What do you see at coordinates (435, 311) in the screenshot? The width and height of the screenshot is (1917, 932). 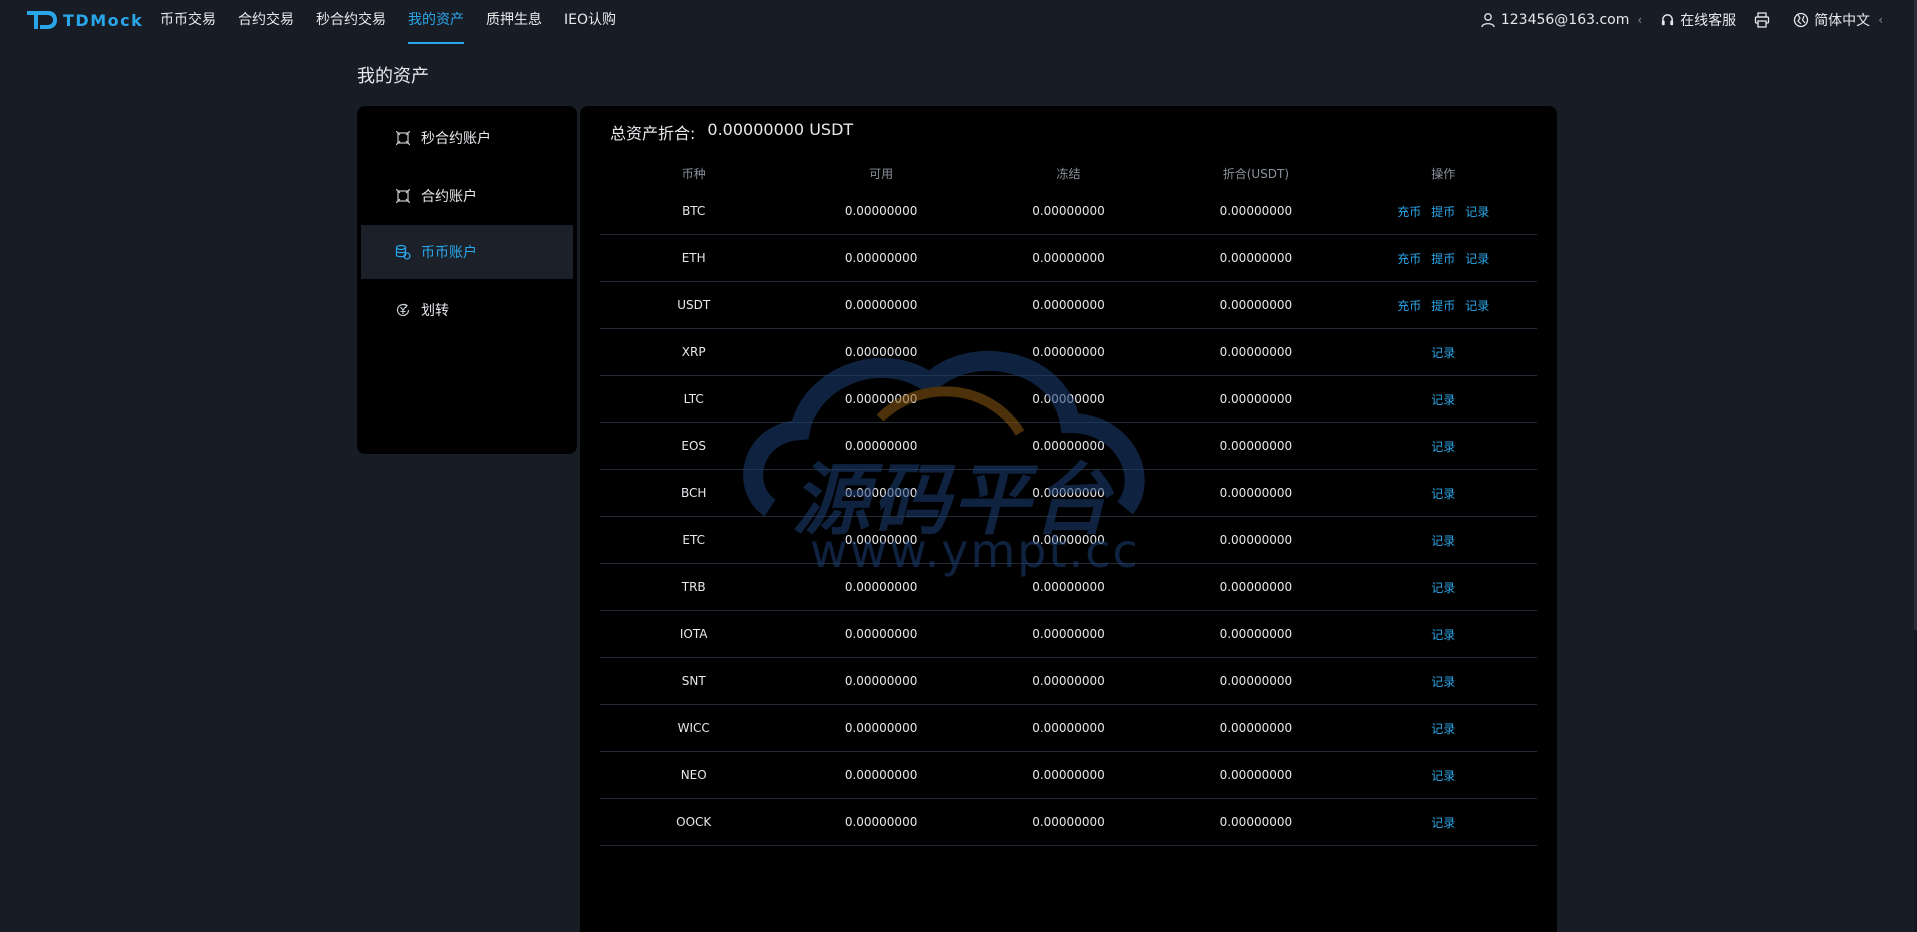 I see `sidebar-item-label: 划转` at bounding box center [435, 311].